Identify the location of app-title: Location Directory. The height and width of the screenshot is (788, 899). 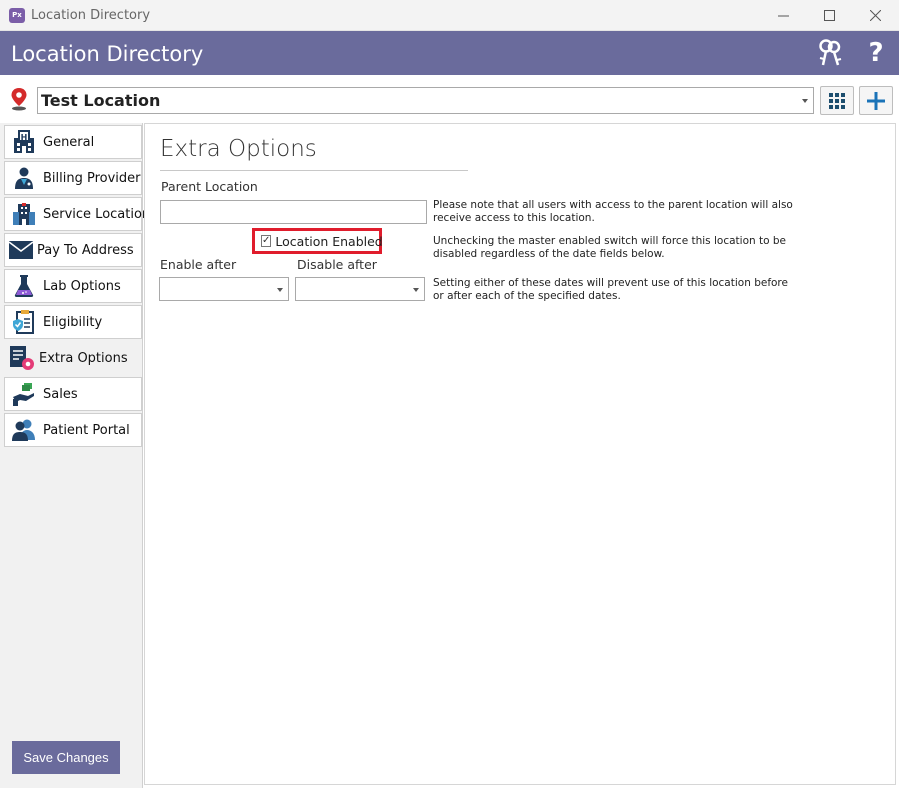
(107, 54).